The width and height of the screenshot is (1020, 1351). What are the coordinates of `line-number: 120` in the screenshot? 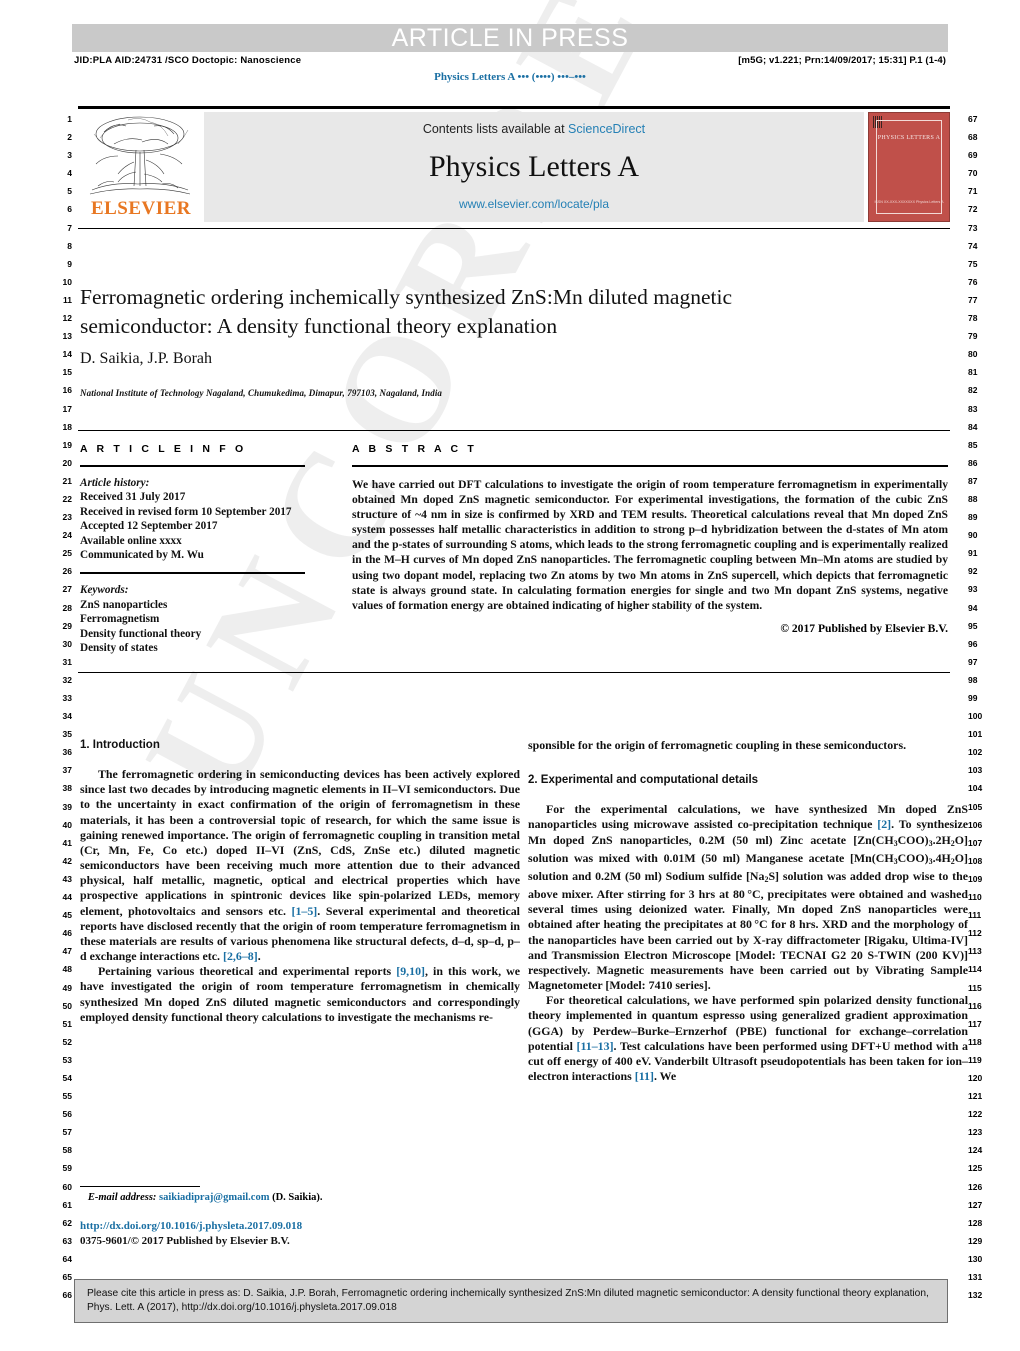 It's located at (975, 1077).